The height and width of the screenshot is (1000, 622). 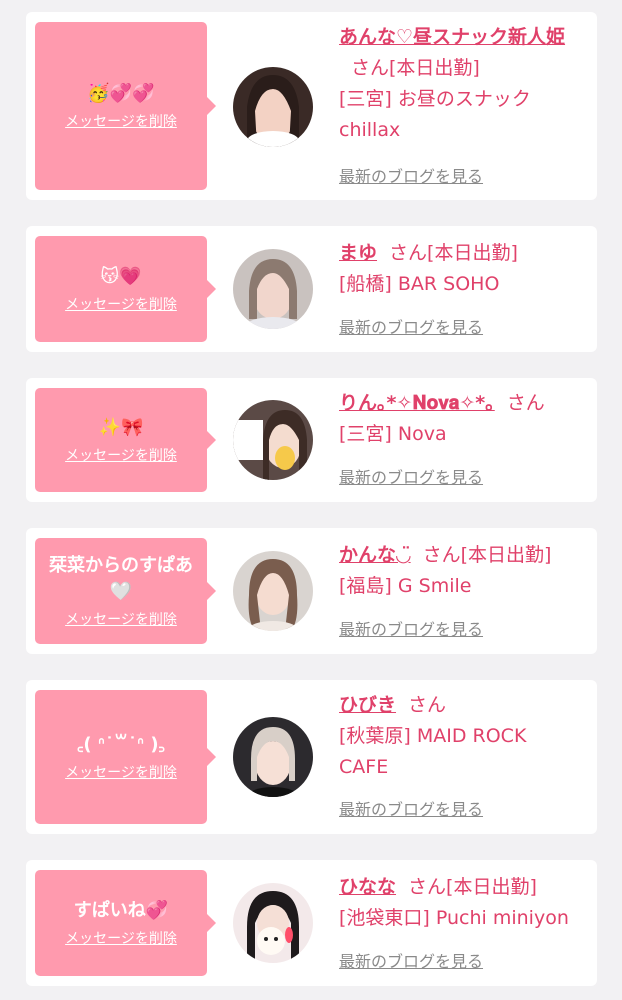 I want to click on message-bubble: ꜀( ᐢ˙꒳˙ᐢ )꜆ メッセージを削除, so click(x=125, y=757).